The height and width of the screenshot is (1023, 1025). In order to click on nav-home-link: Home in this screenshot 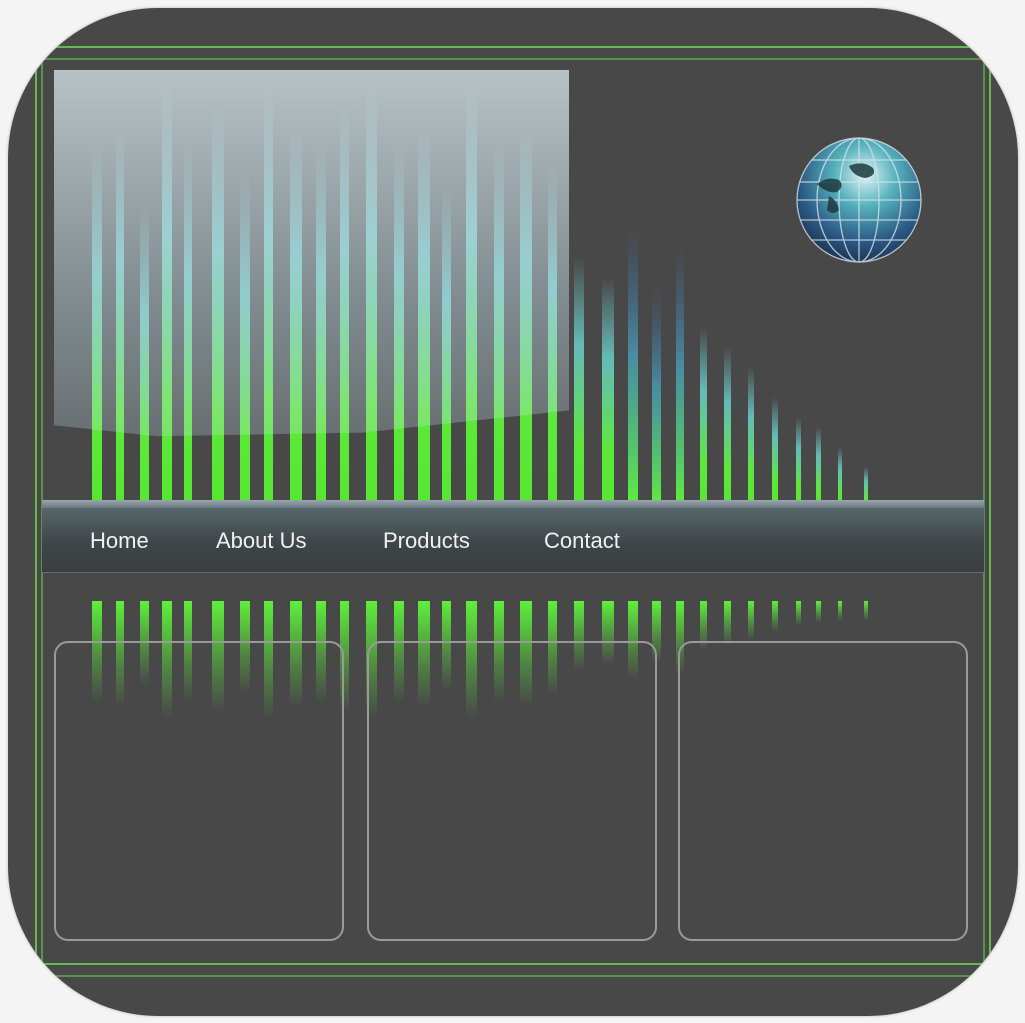, I will do `click(119, 541)`.